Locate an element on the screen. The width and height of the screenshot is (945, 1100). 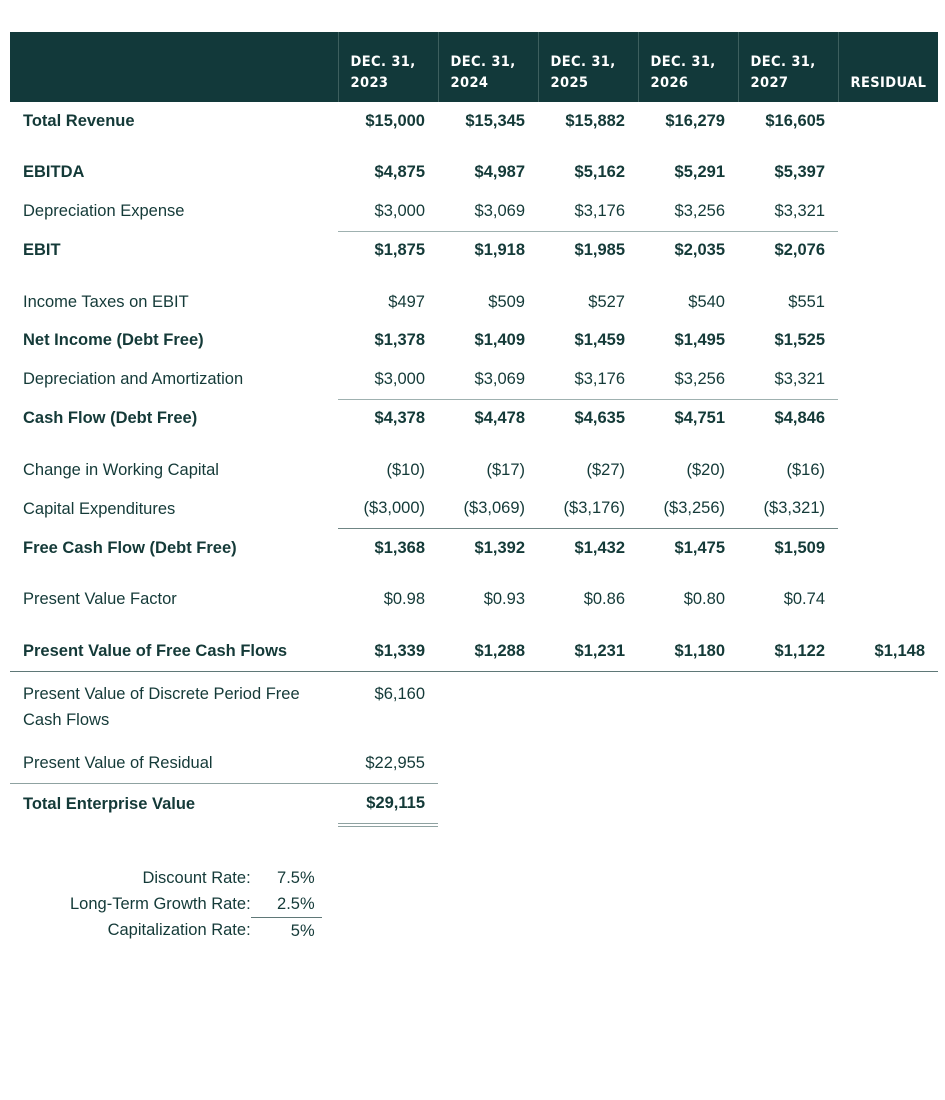
cell-2027: $5,397 is located at coordinates (799, 172).